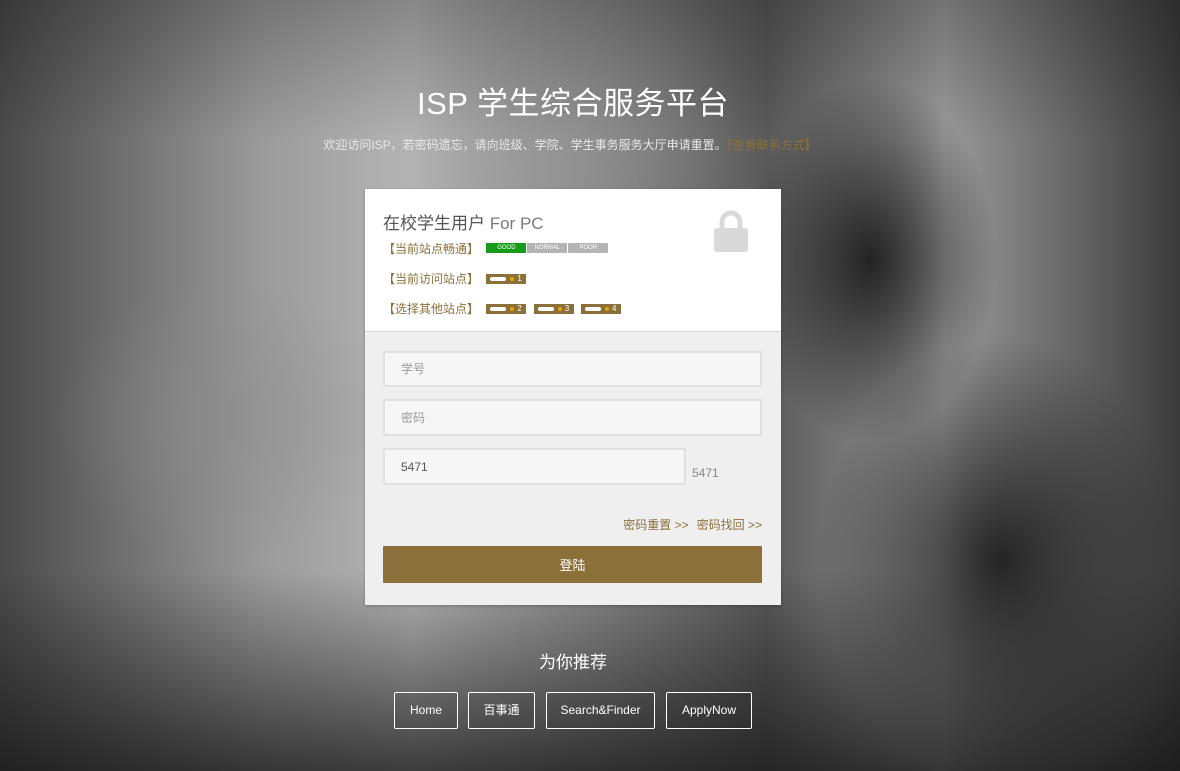 This screenshot has height=771, width=1180. What do you see at coordinates (431, 308) in the screenshot?
I see `other-sites-label: 【选择其他站点】` at bounding box center [431, 308].